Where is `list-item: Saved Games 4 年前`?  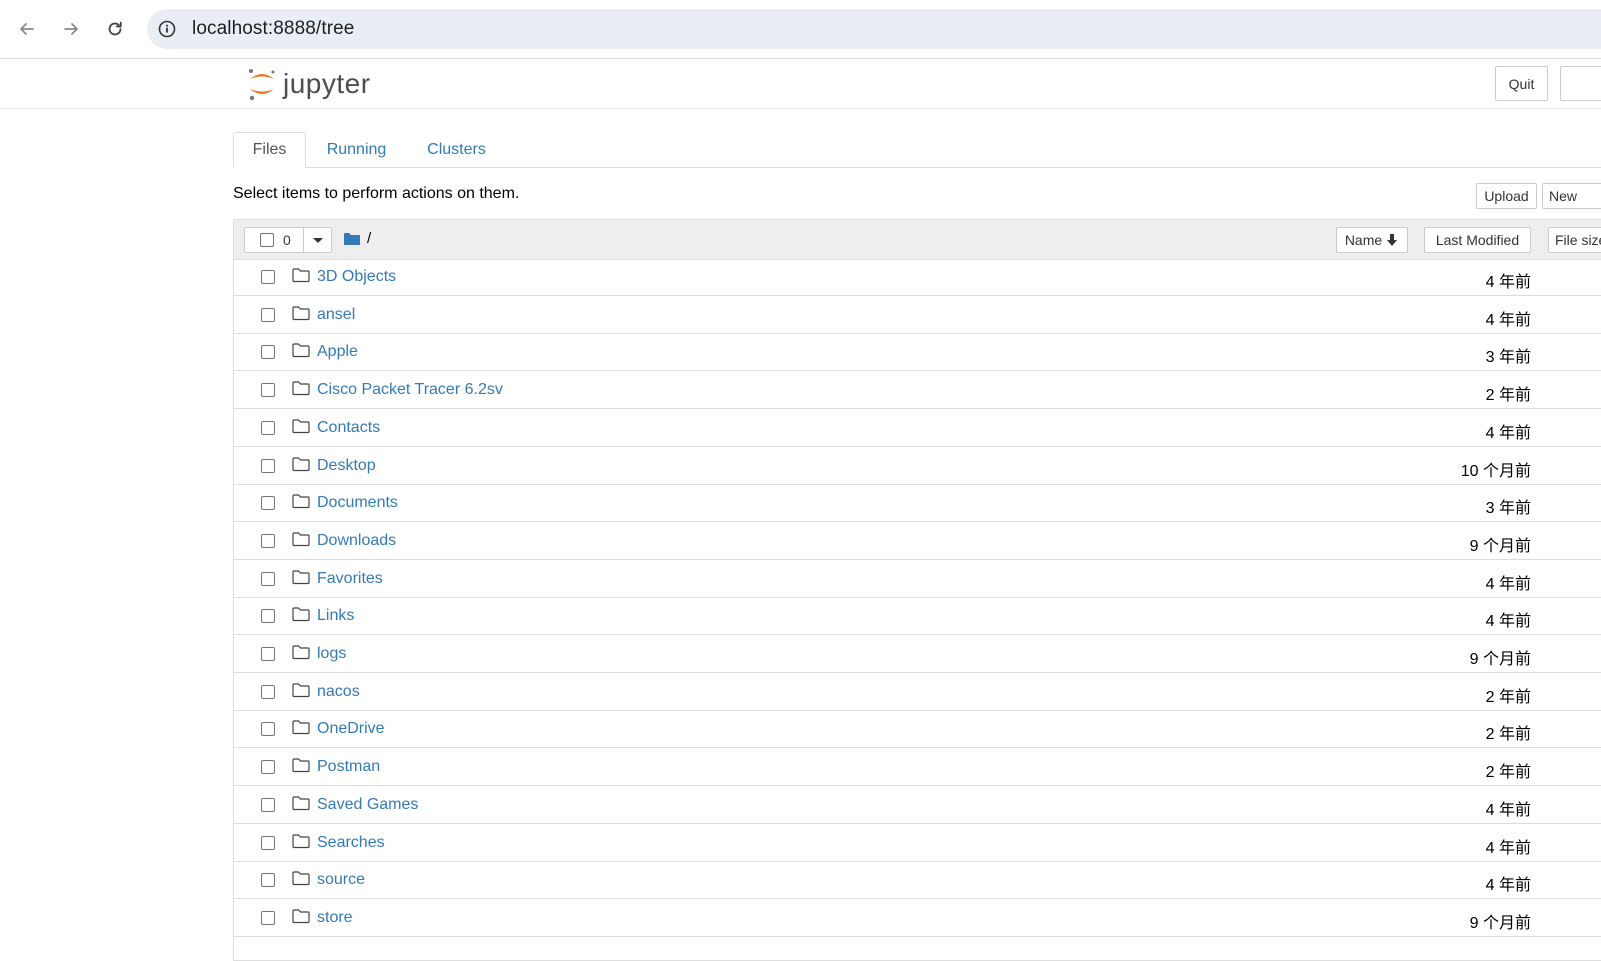
list-item: Saved Games 4 年前 is located at coordinates (917, 805).